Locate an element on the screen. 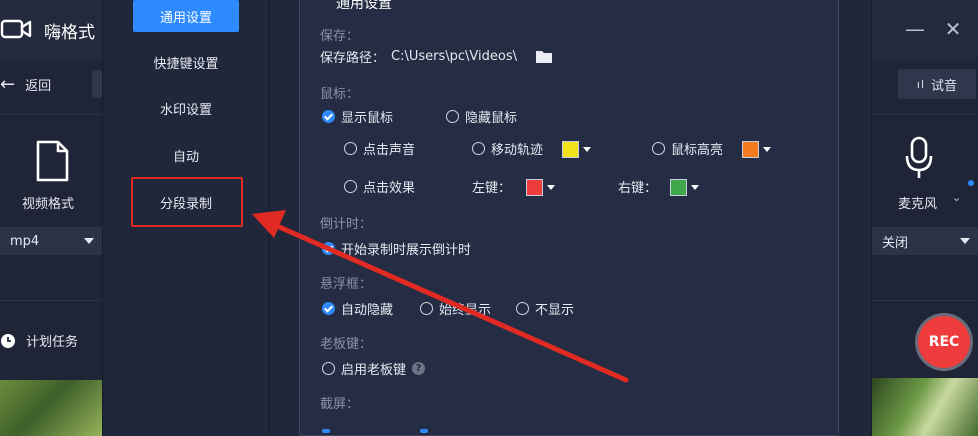  nav-item-hotkeys: 快捷键设置 is located at coordinates (186, 62).